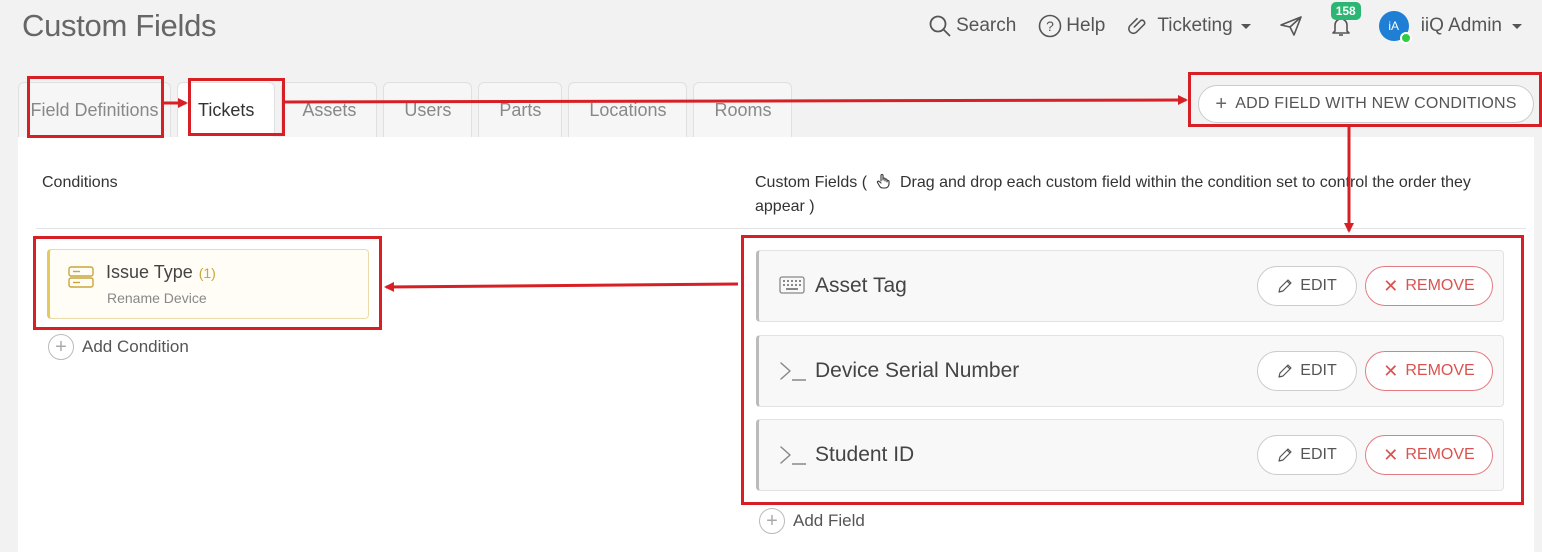  Describe the element at coordinates (119, 25) in the screenshot. I see `page-title: Custom Fields` at that location.